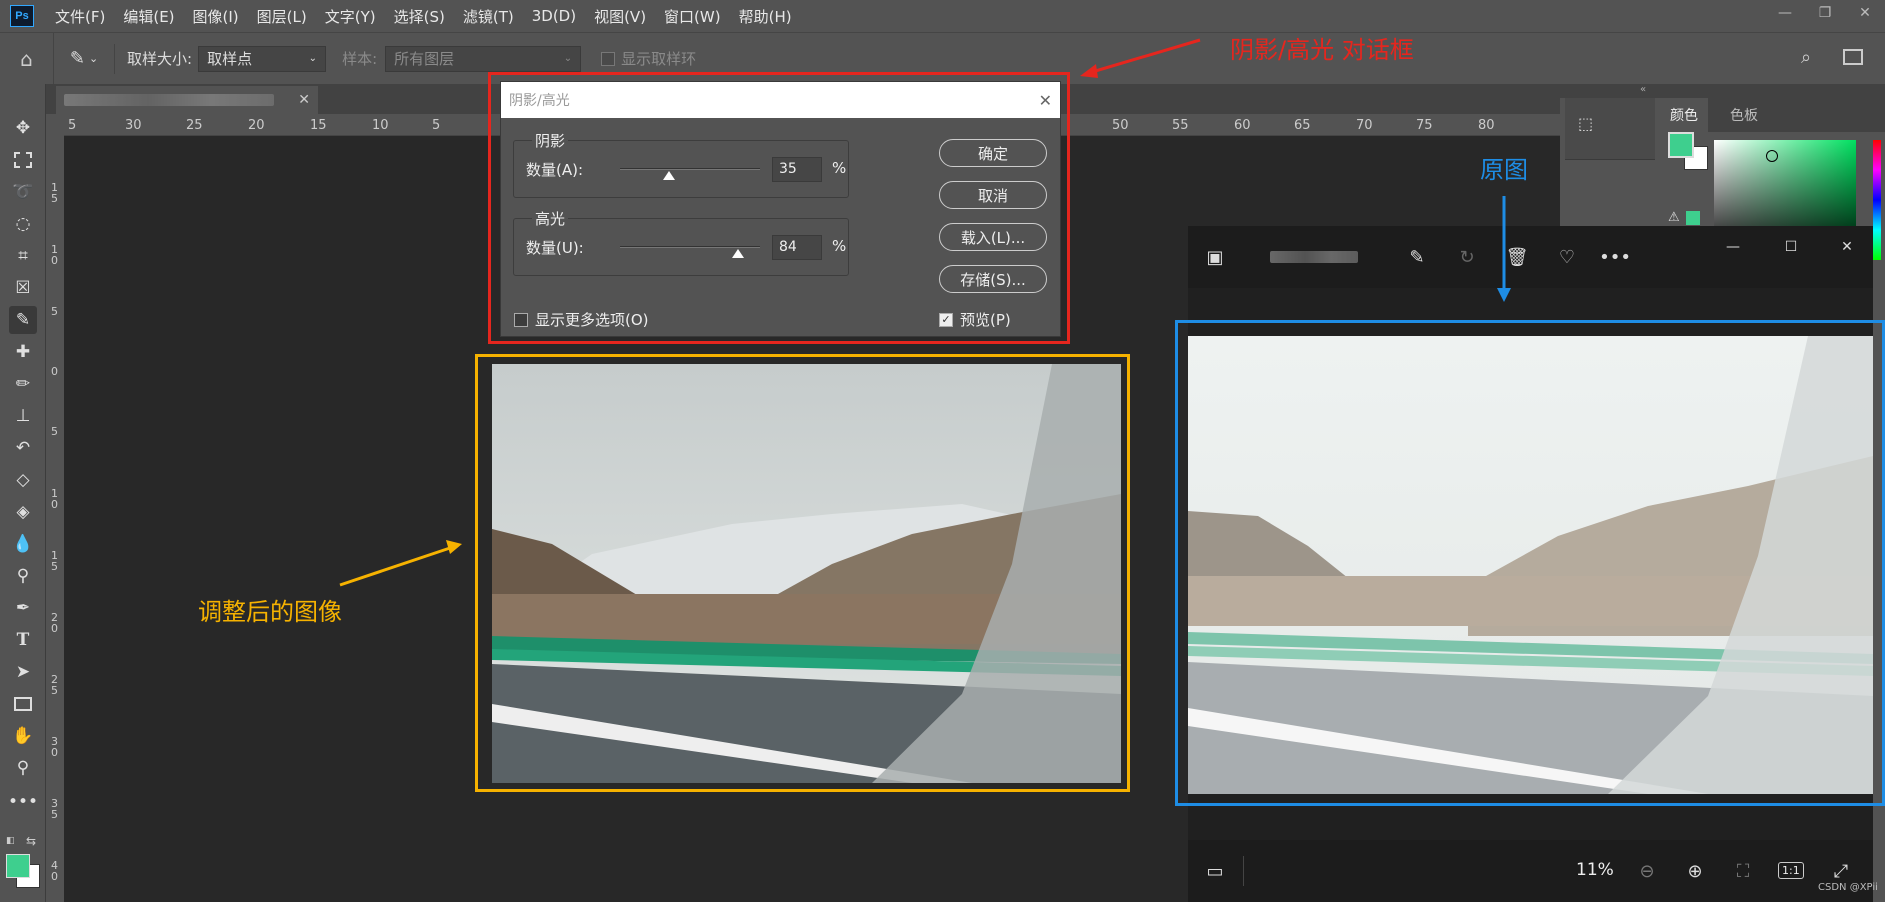 The image size is (1885, 902). Describe the element at coordinates (1865, 13) in the screenshot. I see `close-window-button: ✕` at that location.